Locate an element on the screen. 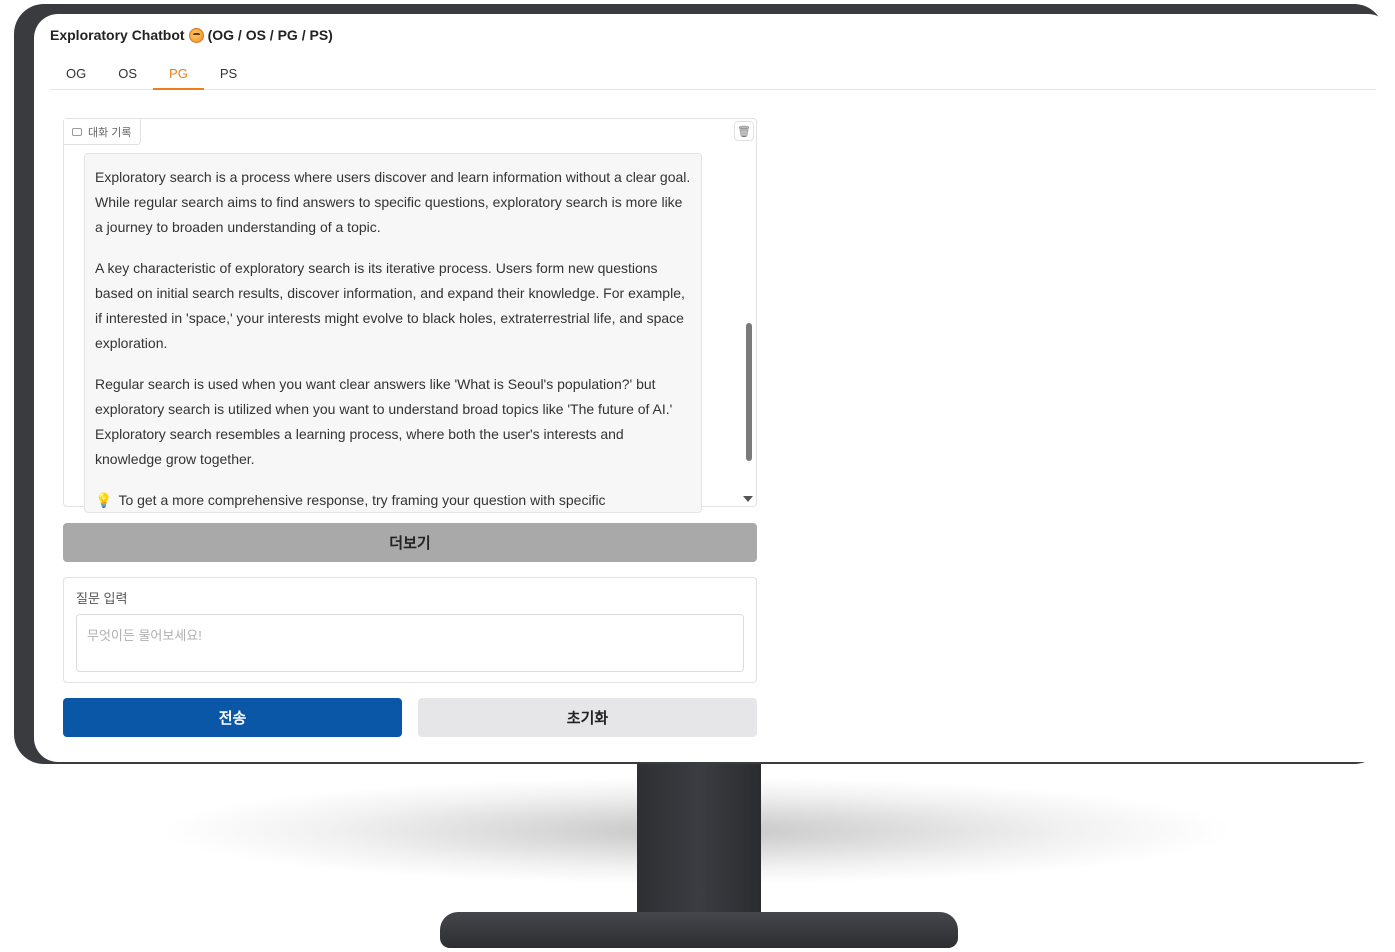 This screenshot has width=1395, height=952. tab-pg: PG is located at coordinates (178, 75).